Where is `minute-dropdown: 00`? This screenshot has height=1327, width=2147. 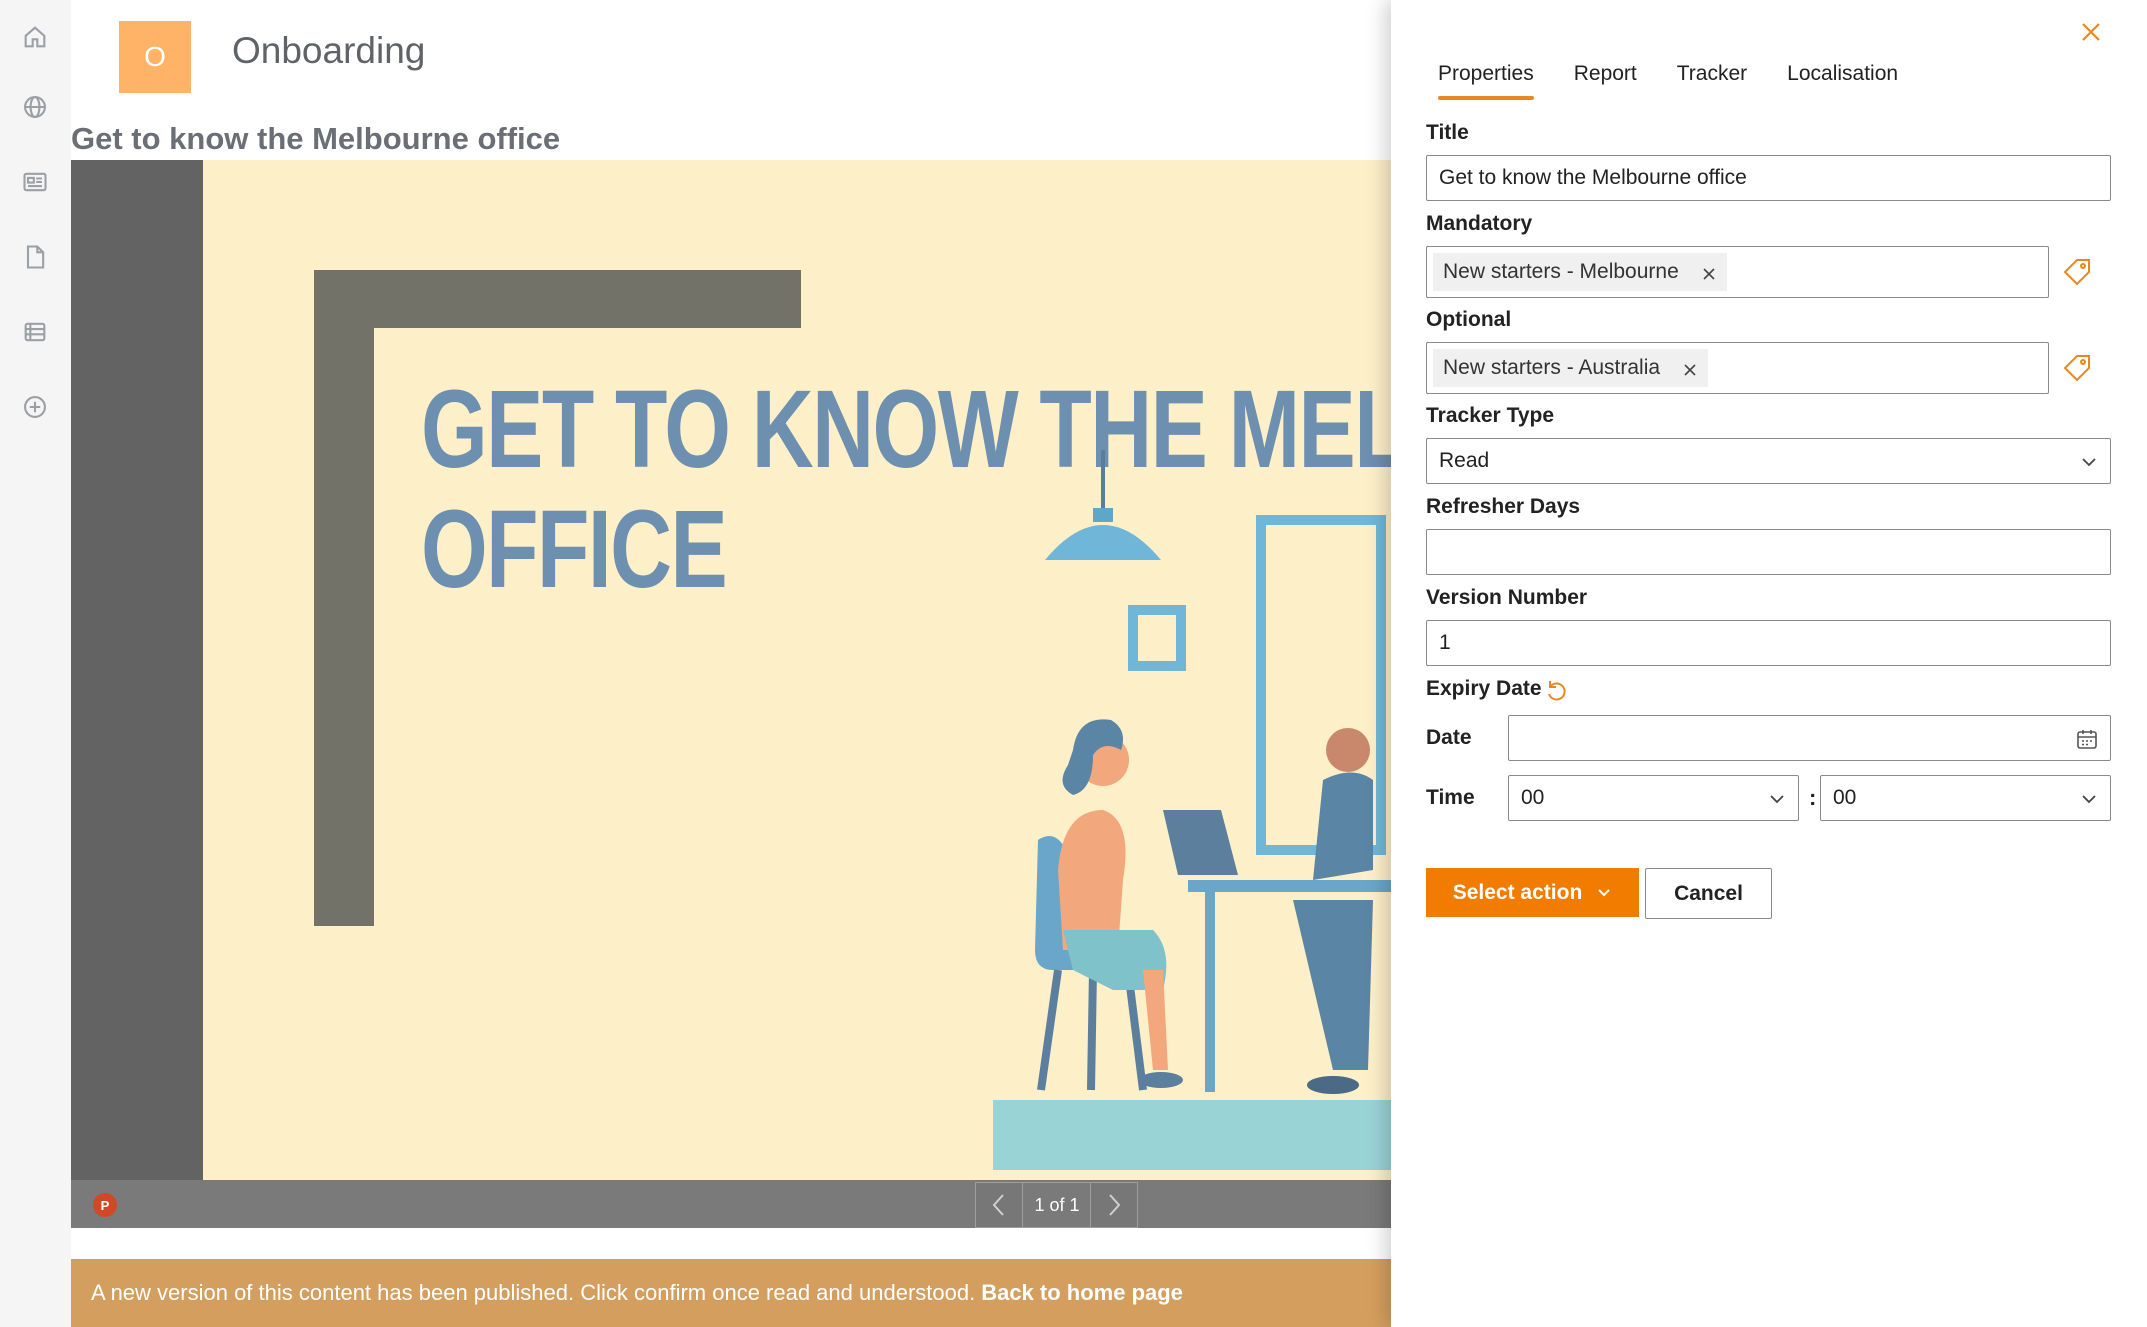 minute-dropdown: 00 is located at coordinates (1965, 798).